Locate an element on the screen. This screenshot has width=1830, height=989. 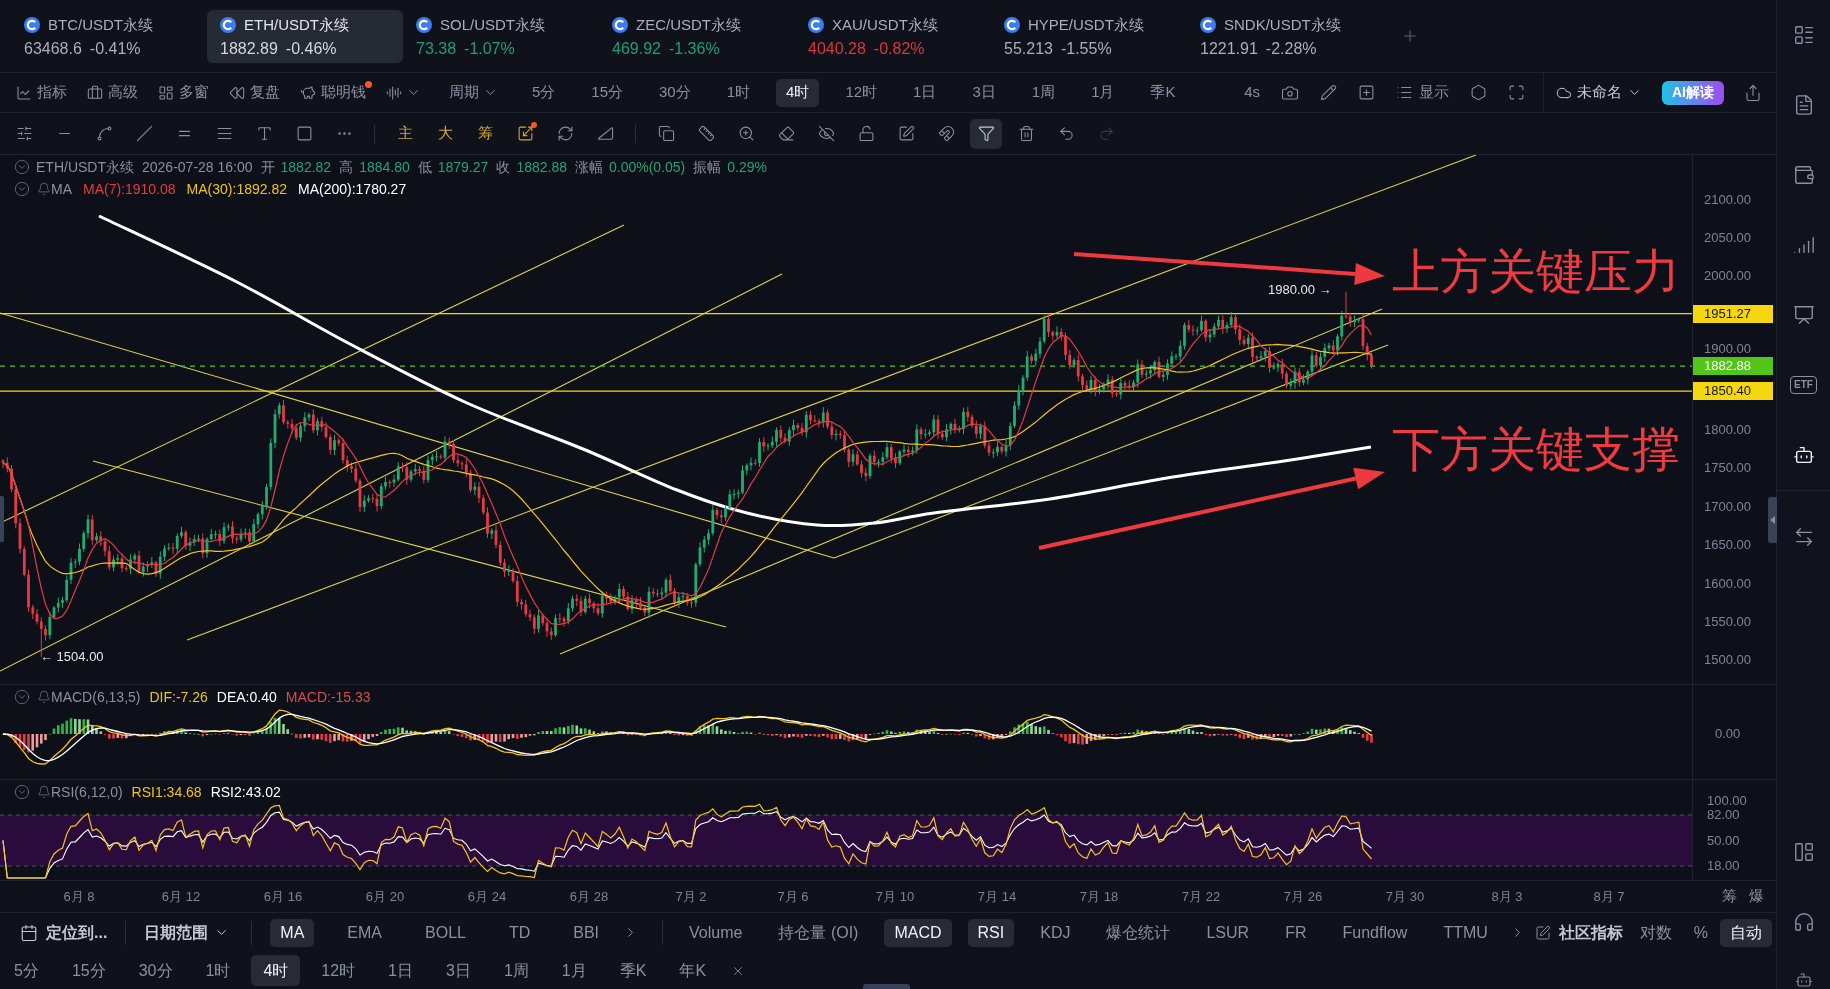
indicator-tab: Volume is located at coordinates (716, 932).